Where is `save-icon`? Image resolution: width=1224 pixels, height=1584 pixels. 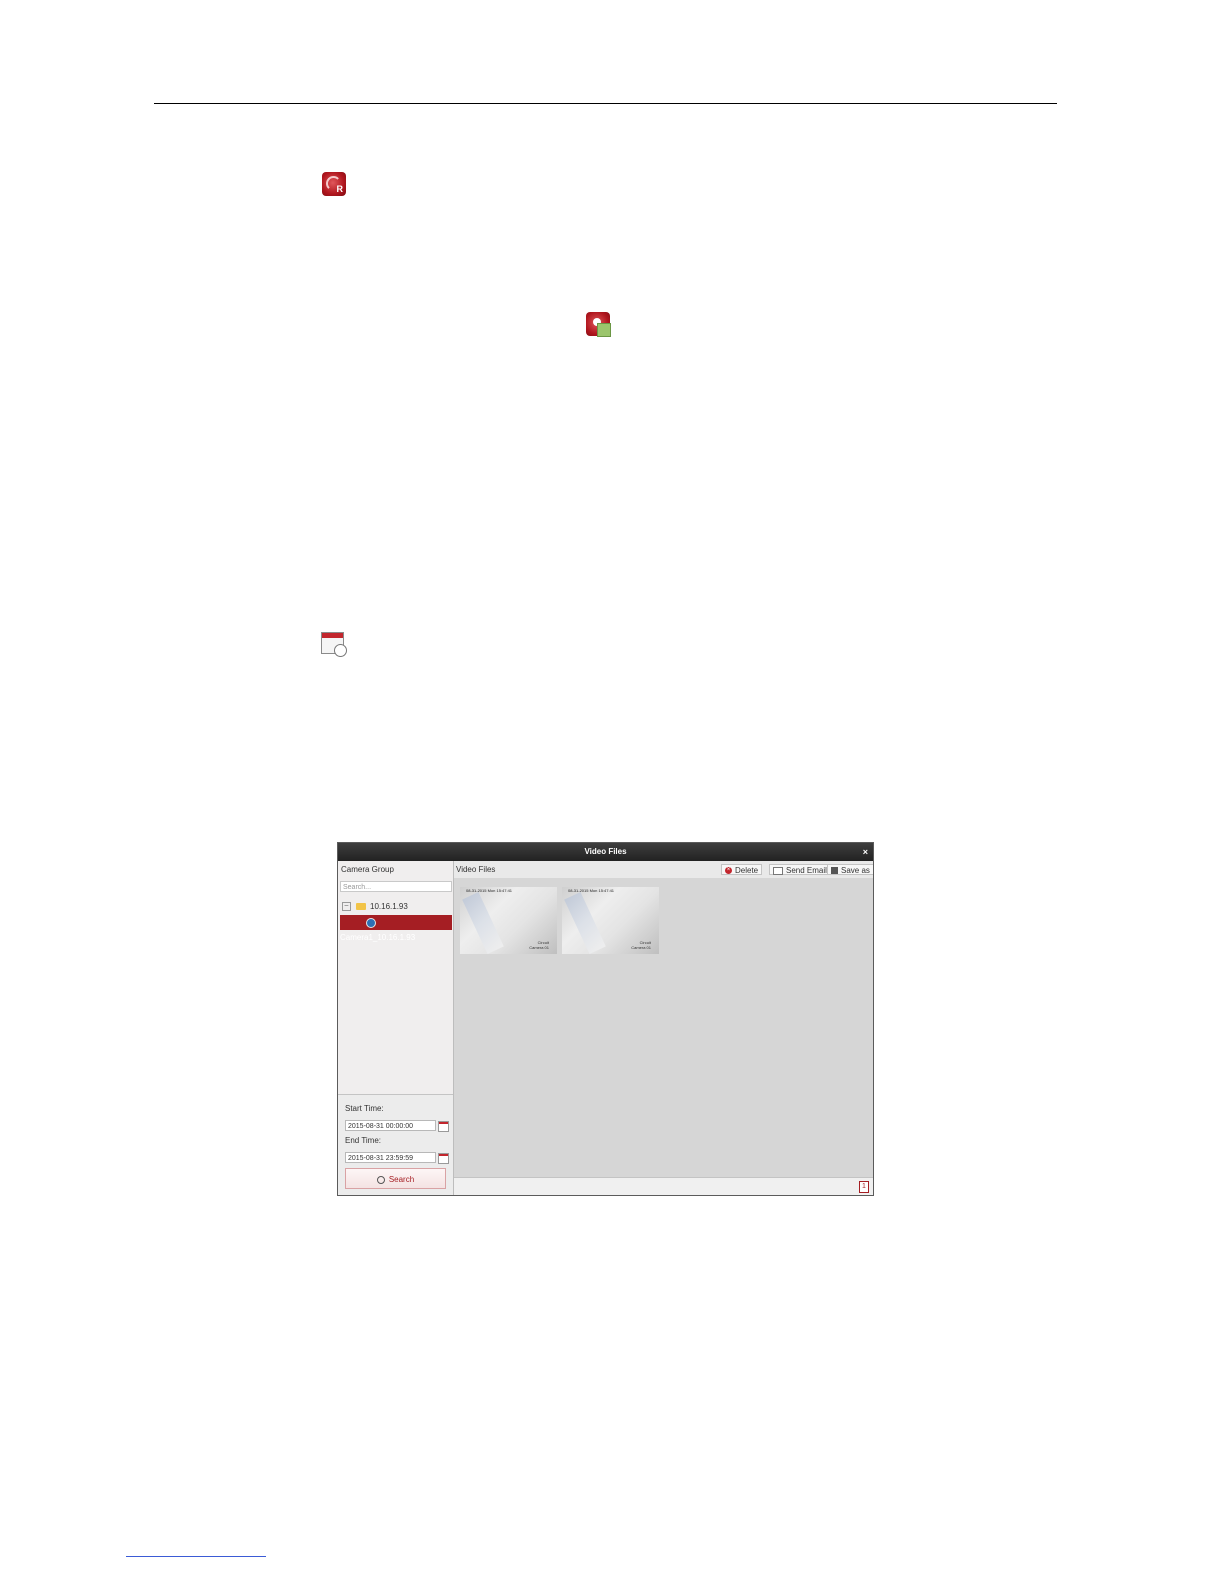 save-icon is located at coordinates (834, 871).